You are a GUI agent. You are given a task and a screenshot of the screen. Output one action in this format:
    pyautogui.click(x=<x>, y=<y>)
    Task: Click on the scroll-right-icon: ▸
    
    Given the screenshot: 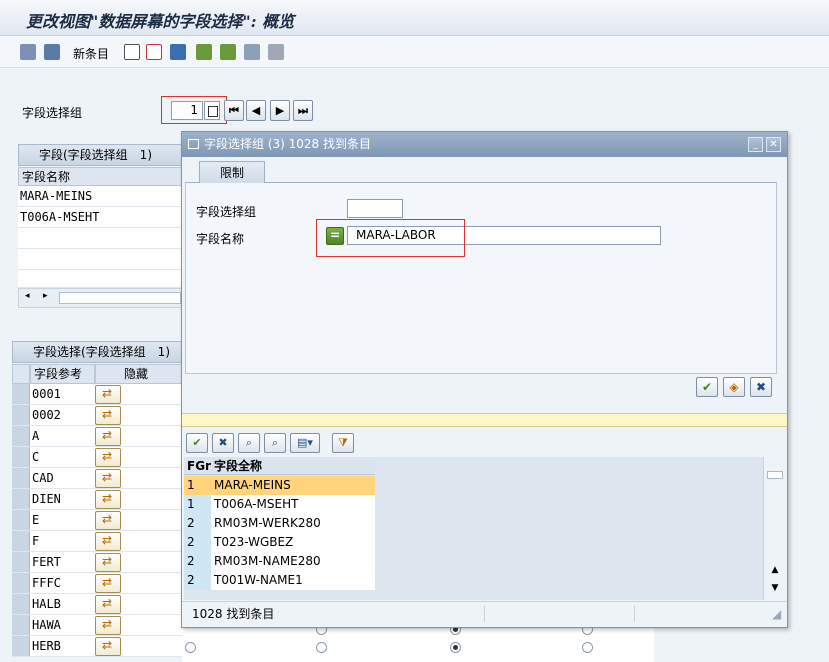 What is the action you would take?
    pyautogui.click(x=45, y=296)
    